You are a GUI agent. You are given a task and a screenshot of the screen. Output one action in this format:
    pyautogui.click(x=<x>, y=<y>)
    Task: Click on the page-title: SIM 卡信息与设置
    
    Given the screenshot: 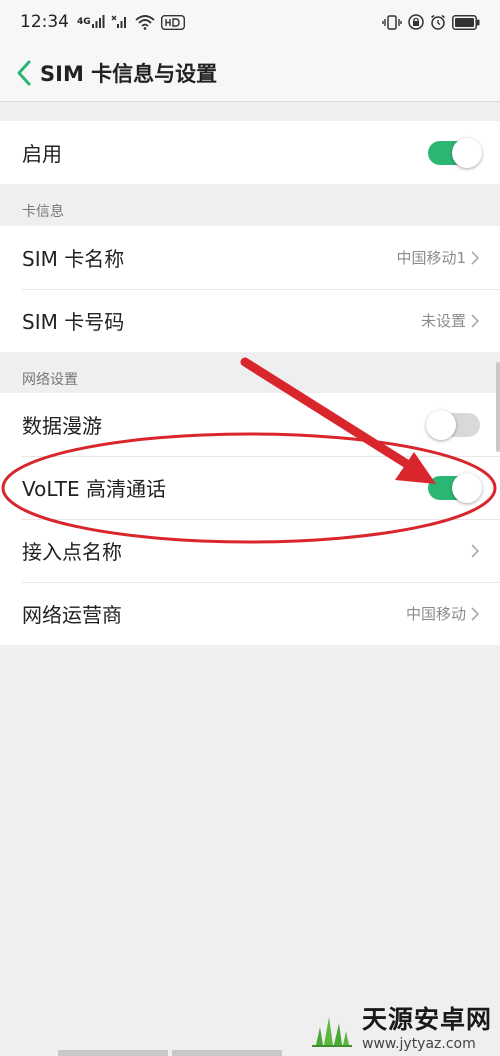 What is the action you would take?
    pyautogui.click(x=129, y=73)
    